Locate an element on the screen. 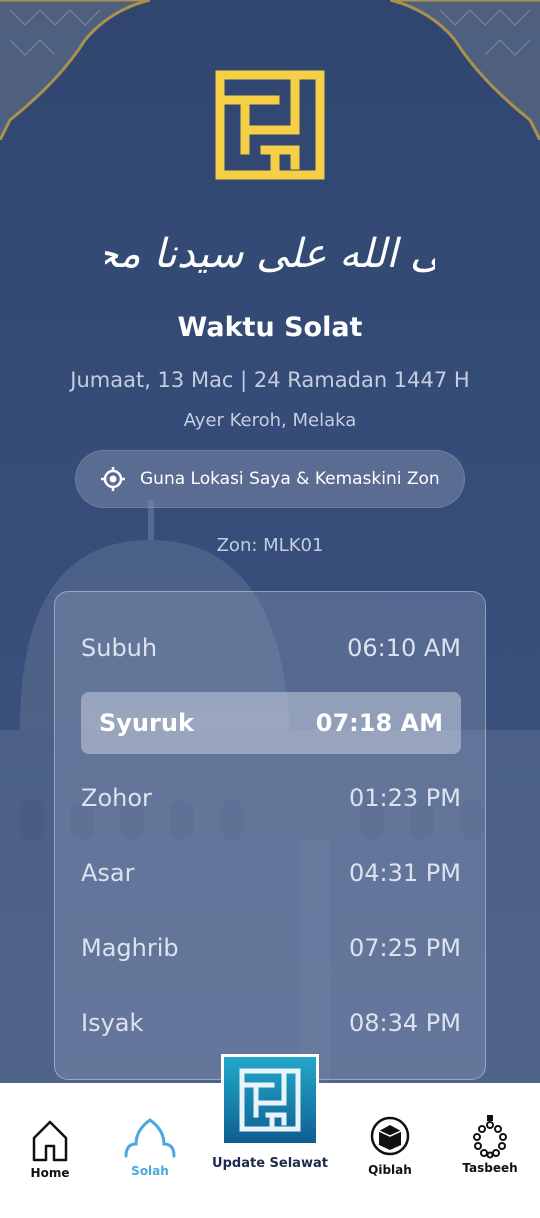 This screenshot has width=540, height=1218. selawat-calligraphy: صلى الله على سيدنا محمد is located at coordinates (270, 254).